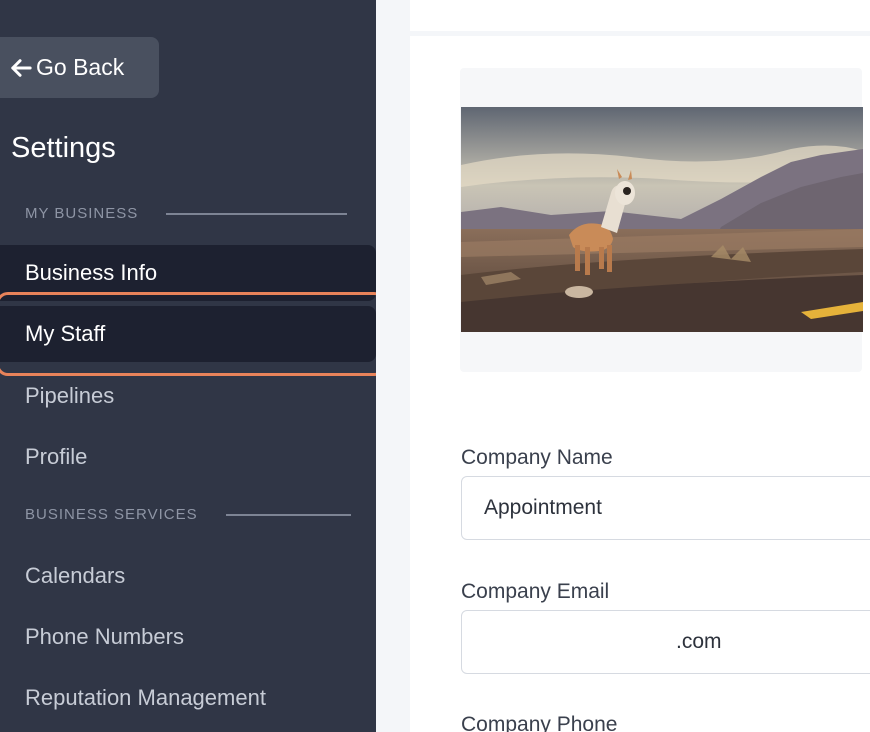  What do you see at coordinates (65, 333) in the screenshot?
I see `sidebar-item-label: My Staff` at bounding box center [65, 333].